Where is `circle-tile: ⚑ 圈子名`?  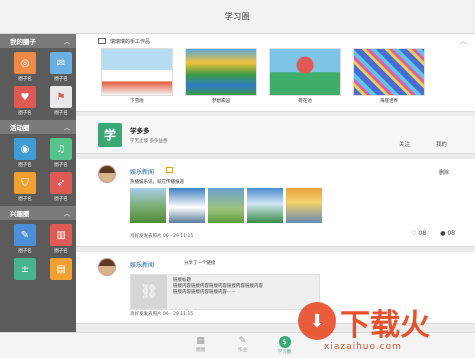 circle-tile: ⚑ 圈子名 is located at coordinates (61, 102).